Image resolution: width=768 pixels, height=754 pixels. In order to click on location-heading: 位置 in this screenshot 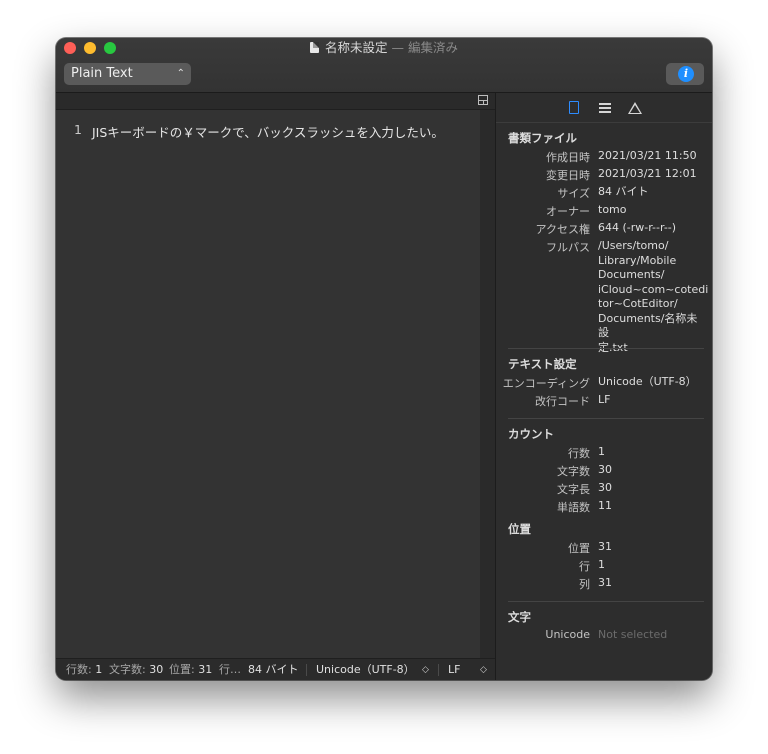, I will do `click(519, 529)`.